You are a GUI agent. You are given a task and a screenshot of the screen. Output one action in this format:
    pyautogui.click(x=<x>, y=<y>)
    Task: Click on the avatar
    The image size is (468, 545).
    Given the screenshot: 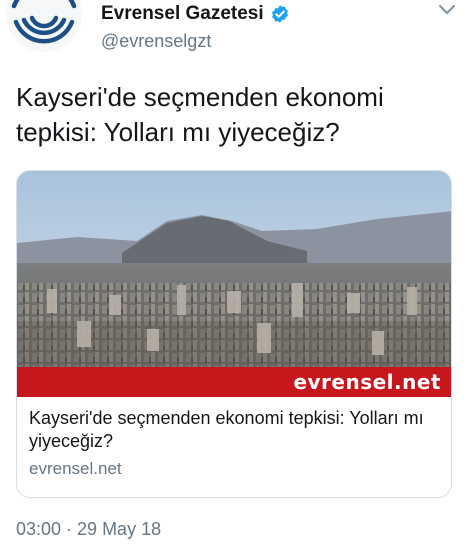 What is the action you would take?
    pyautogui.click(x=44, y=26)
    